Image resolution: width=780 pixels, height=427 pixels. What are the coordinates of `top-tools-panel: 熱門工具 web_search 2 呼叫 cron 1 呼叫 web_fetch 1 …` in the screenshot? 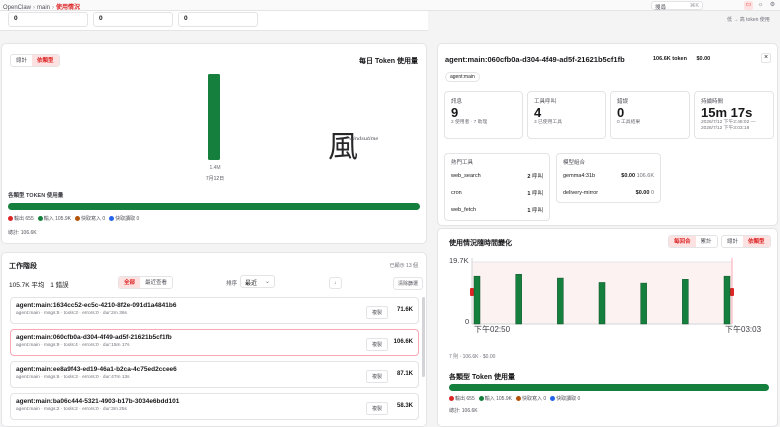 It's located at (497, 187).